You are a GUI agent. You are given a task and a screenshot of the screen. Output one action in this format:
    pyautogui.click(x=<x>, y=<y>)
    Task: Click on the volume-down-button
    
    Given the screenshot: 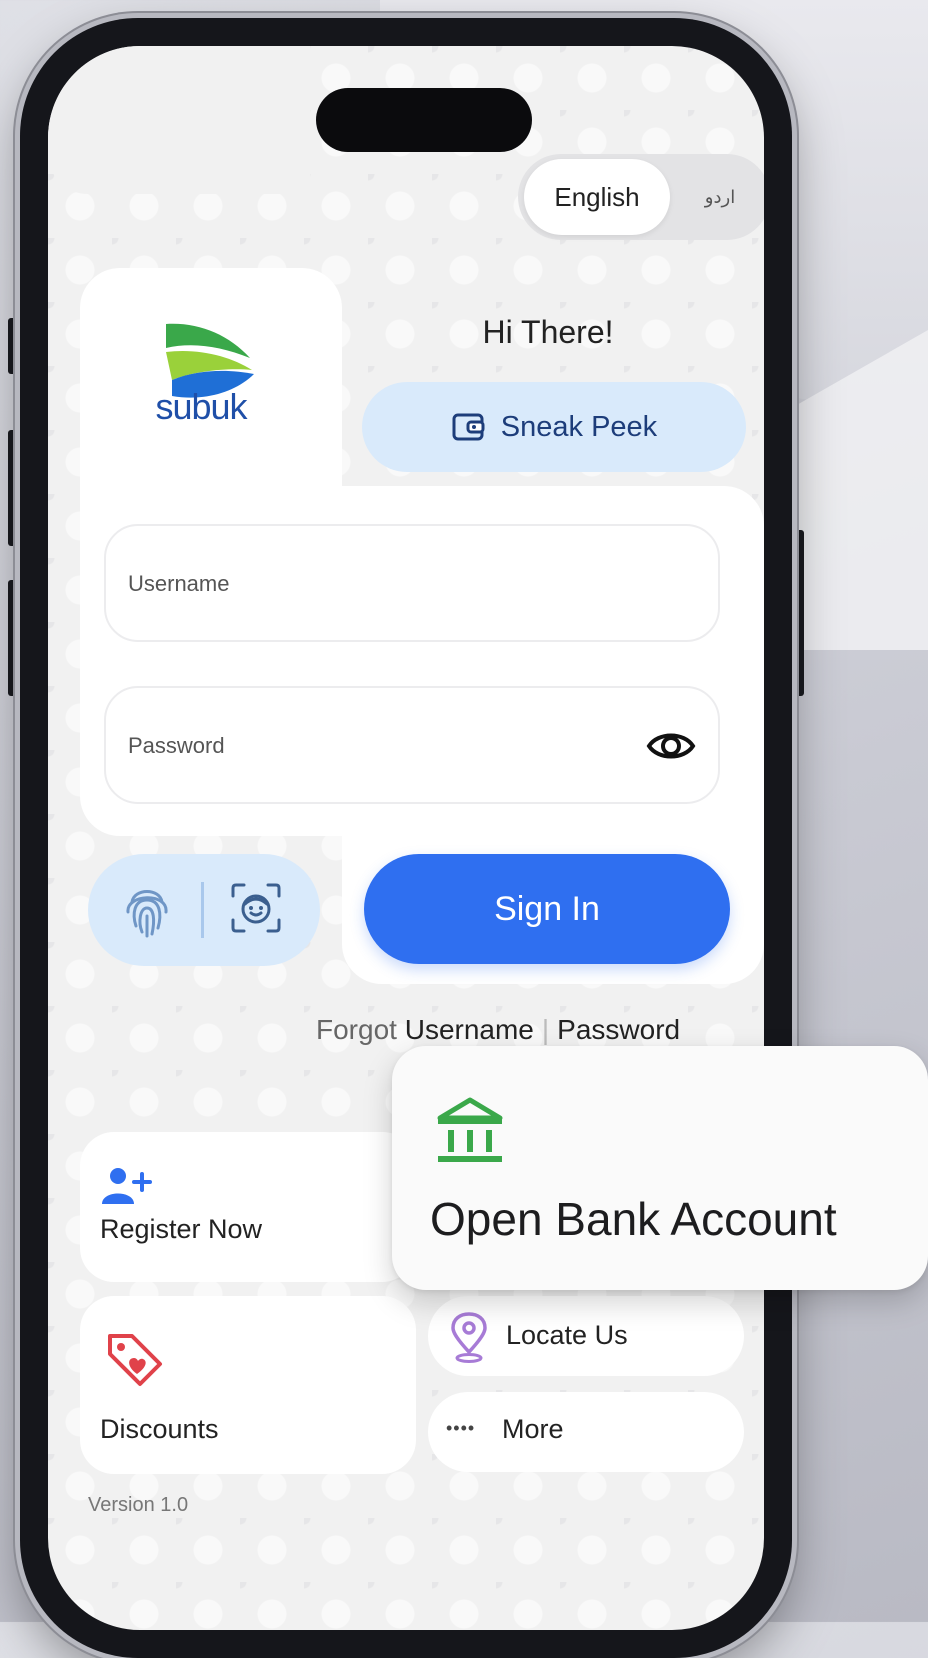 What is the action you would take?
    pyautogui.click(x=12, y=638)
    